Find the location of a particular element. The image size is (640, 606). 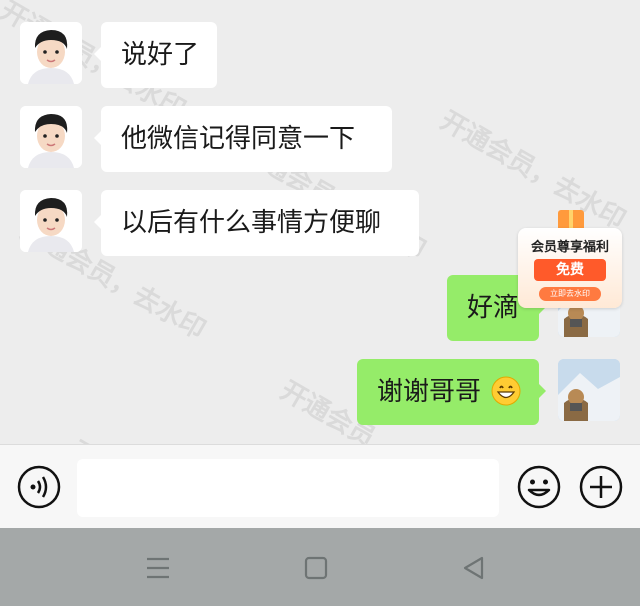

message-text: 说好了 is located at coordinates (160, 55).